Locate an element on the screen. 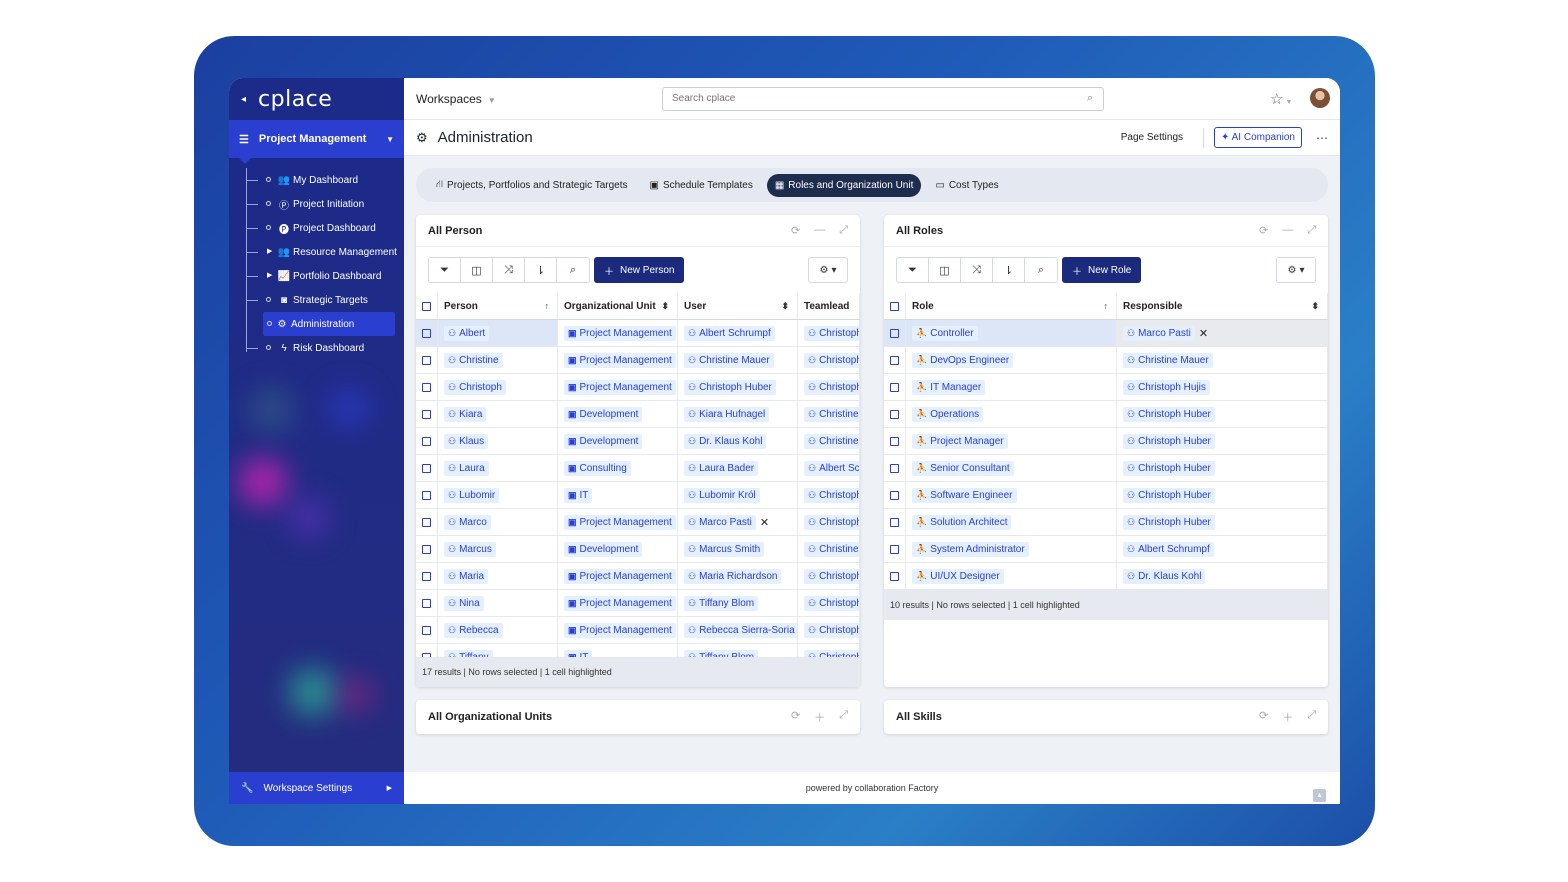  sidebar-item-portfolio-dashboard: ▶ 📈 Portfolio Dashboard is located at coordinates (316, 276).